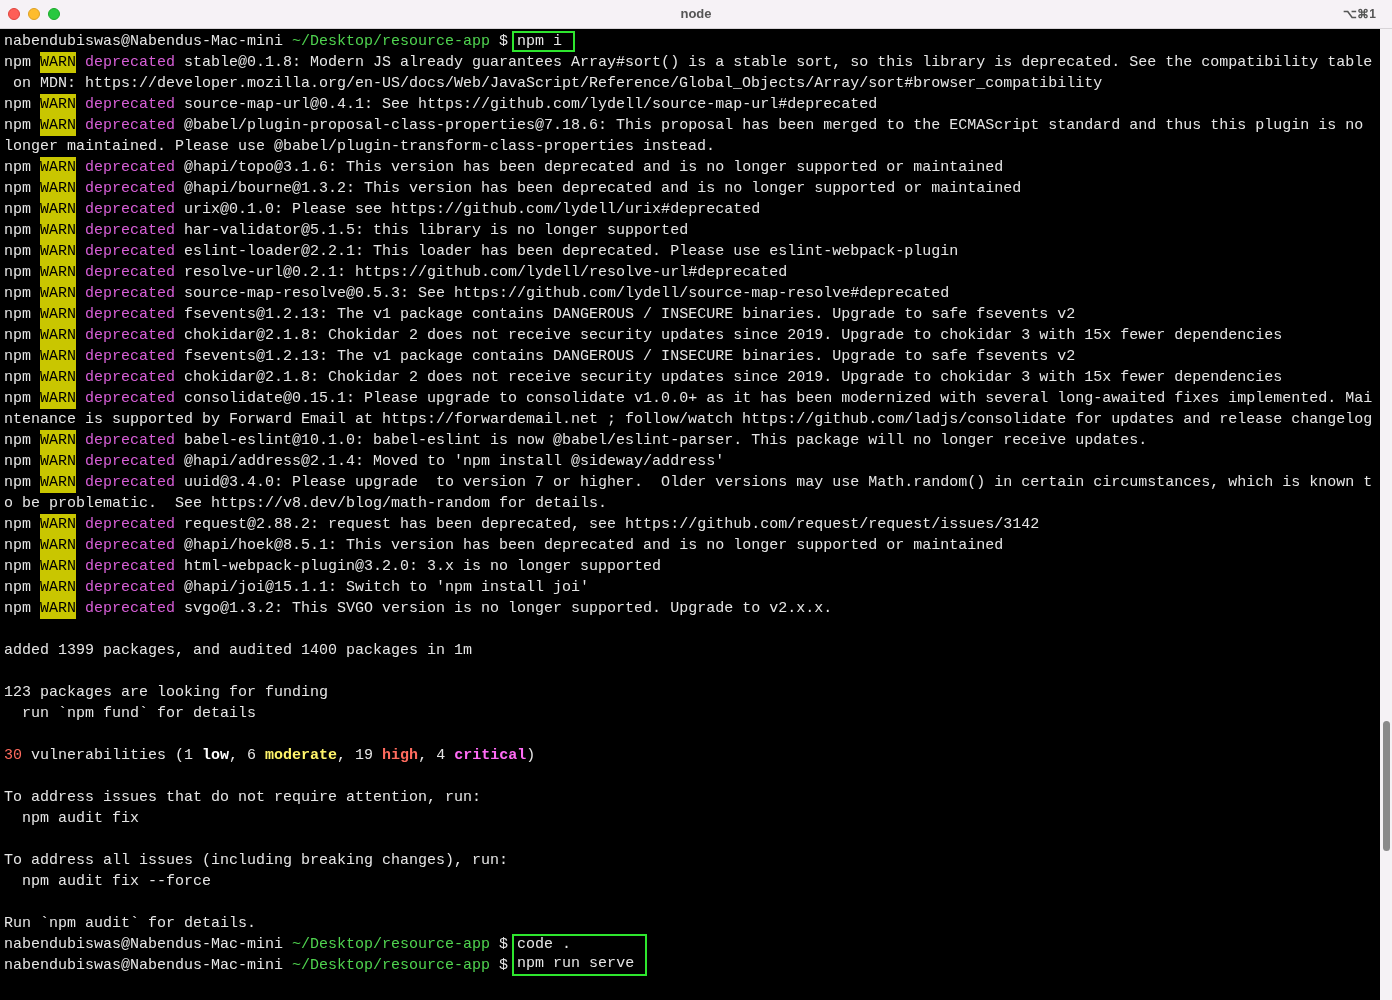 The height and width of the screenshot is (1000, 1392). What do you see at coordinates (436, 231) in the screenshot?
I see `warning-message: har-validator@5.1.5: this library is no longer supported` at bounding box center [436, 231].